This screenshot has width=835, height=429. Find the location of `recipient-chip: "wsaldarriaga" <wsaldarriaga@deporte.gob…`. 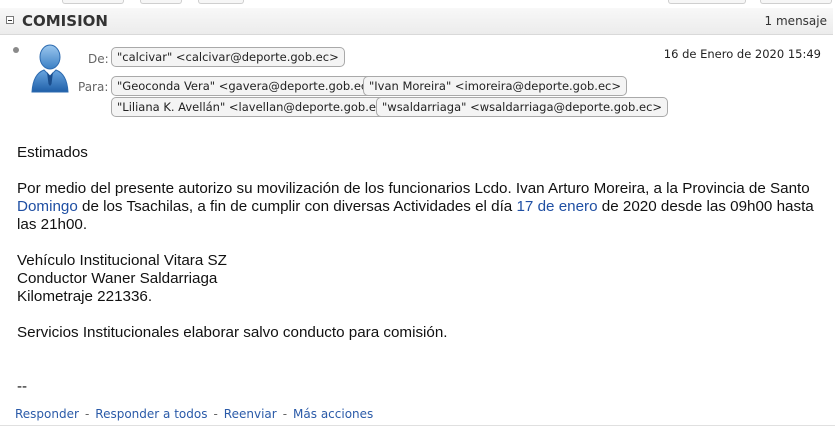

recipient-chip: "wsaldarriaga" <wsaldarriaga@deporte.gob… is located at coordinates (522, 107).